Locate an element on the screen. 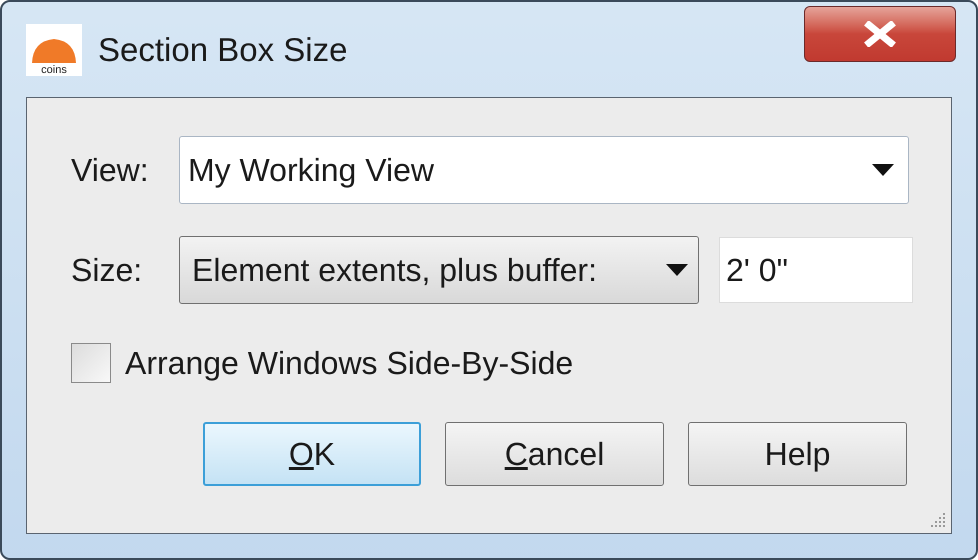  dialog-button: Cancel is located at coordinates (554, 454).